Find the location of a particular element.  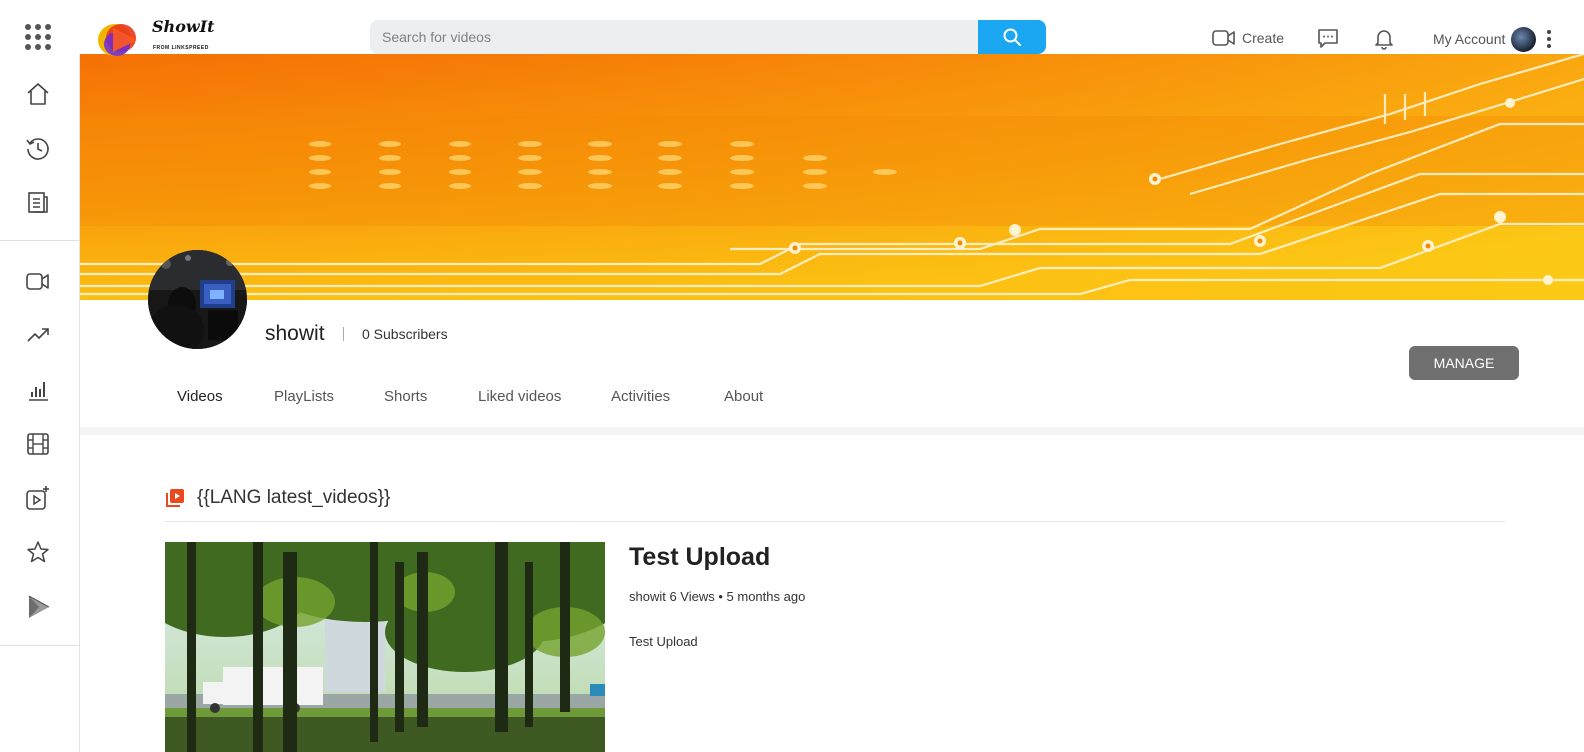

star-icon is located at coordinates (38, 552).